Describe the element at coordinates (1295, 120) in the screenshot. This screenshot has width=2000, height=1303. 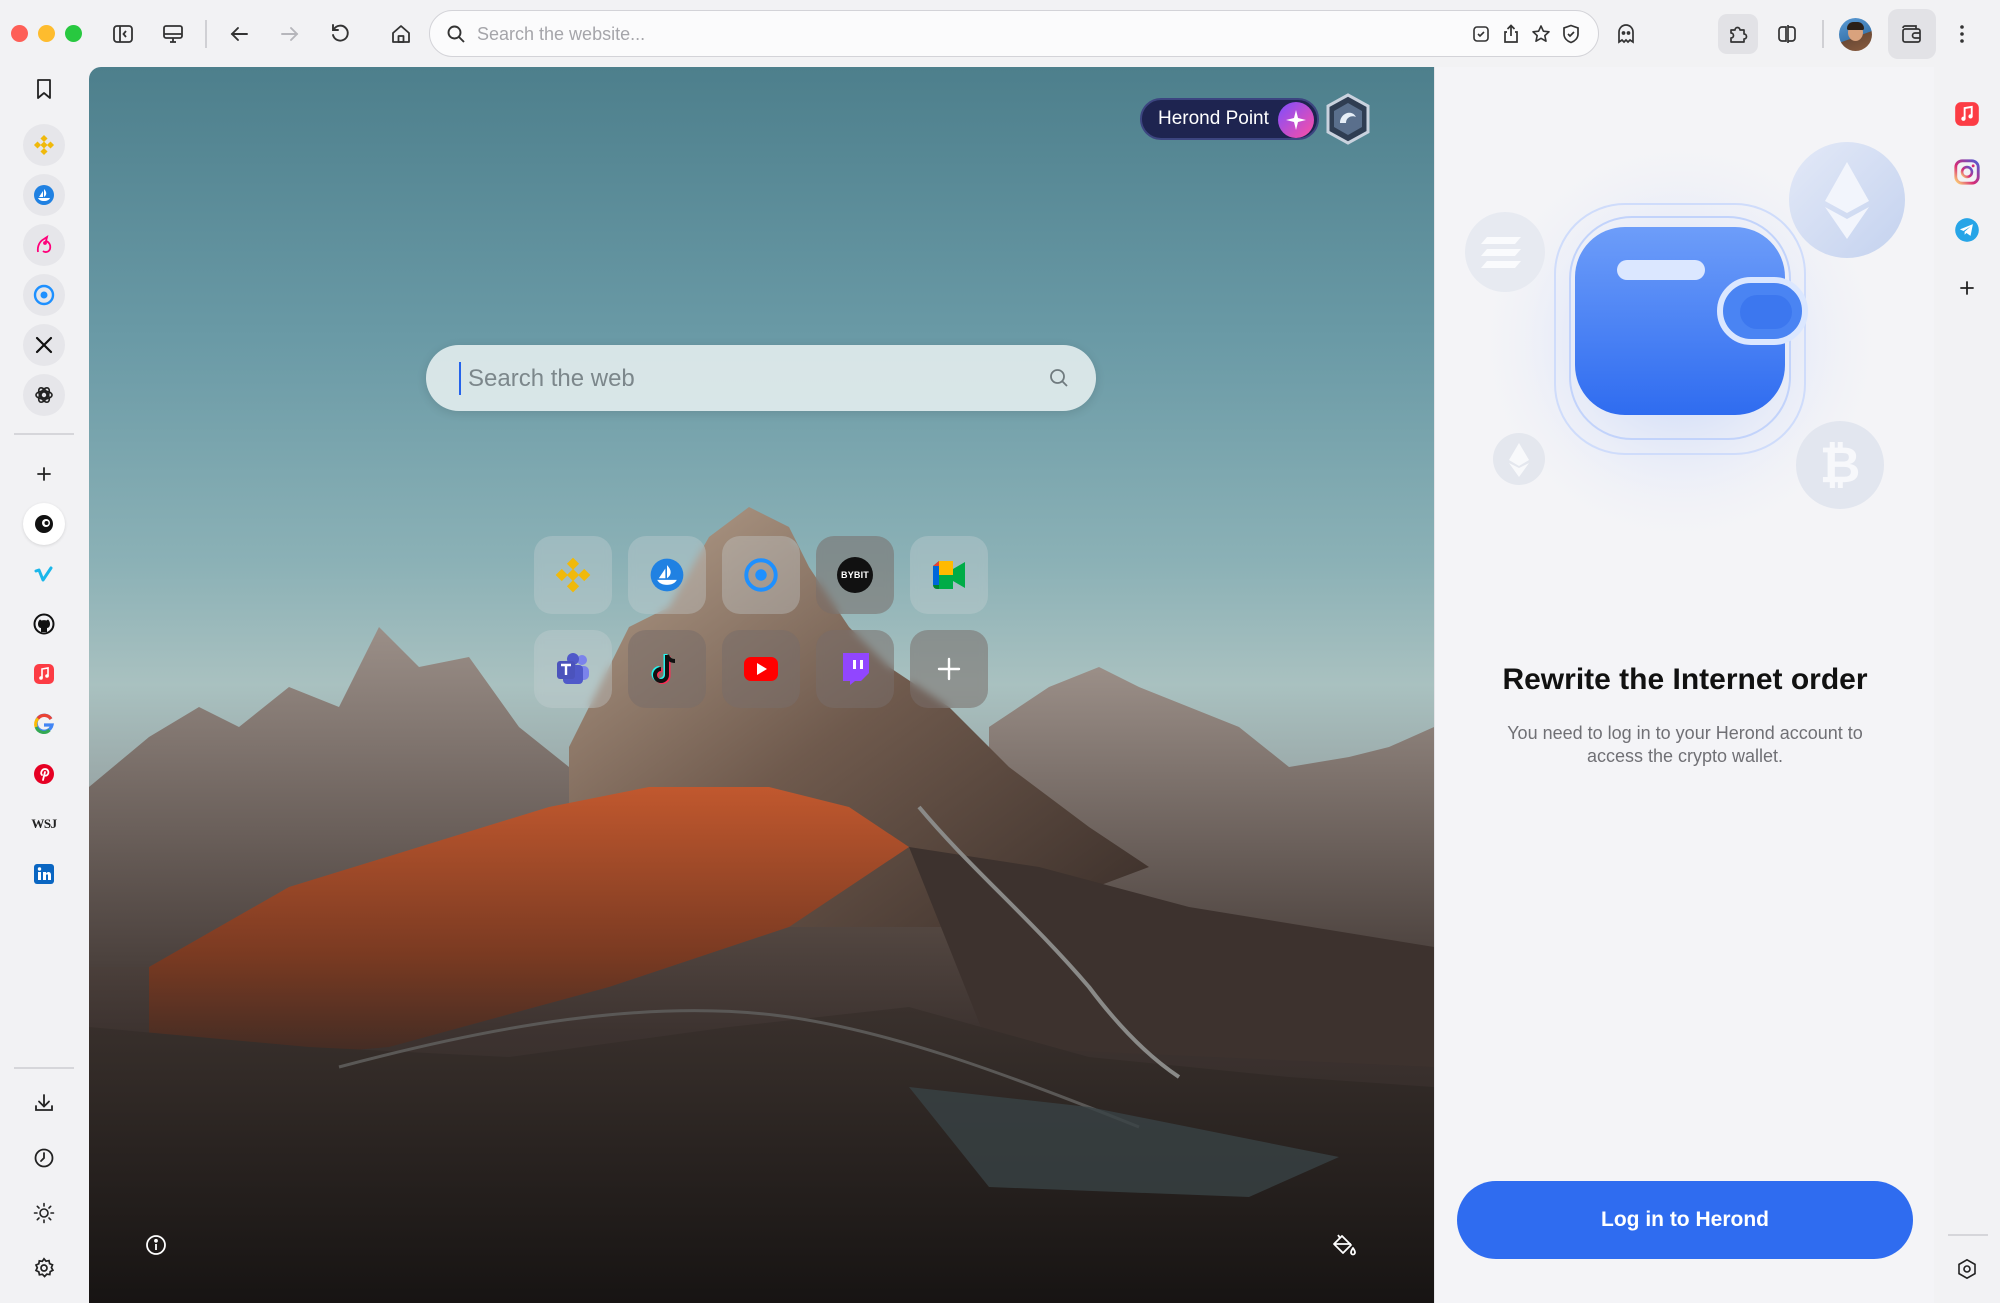
I see `sparkle-icon` at that location.